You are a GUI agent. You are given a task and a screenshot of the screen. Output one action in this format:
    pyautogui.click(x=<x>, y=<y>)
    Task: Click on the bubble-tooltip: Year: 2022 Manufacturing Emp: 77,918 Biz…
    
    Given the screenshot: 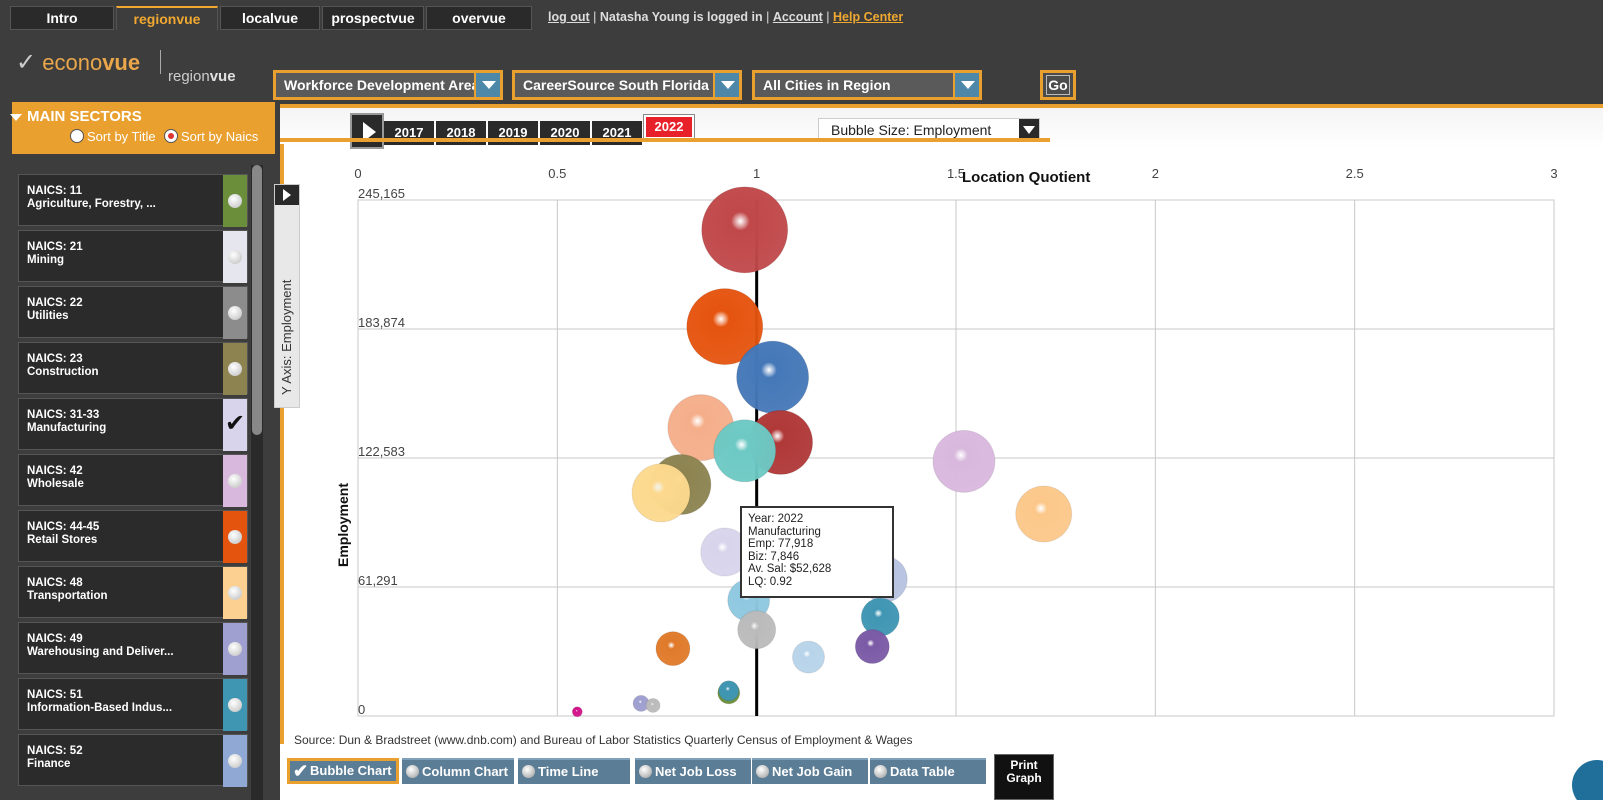 What is the action you would take?
    pyautogui.click(x=817, y=552)
    